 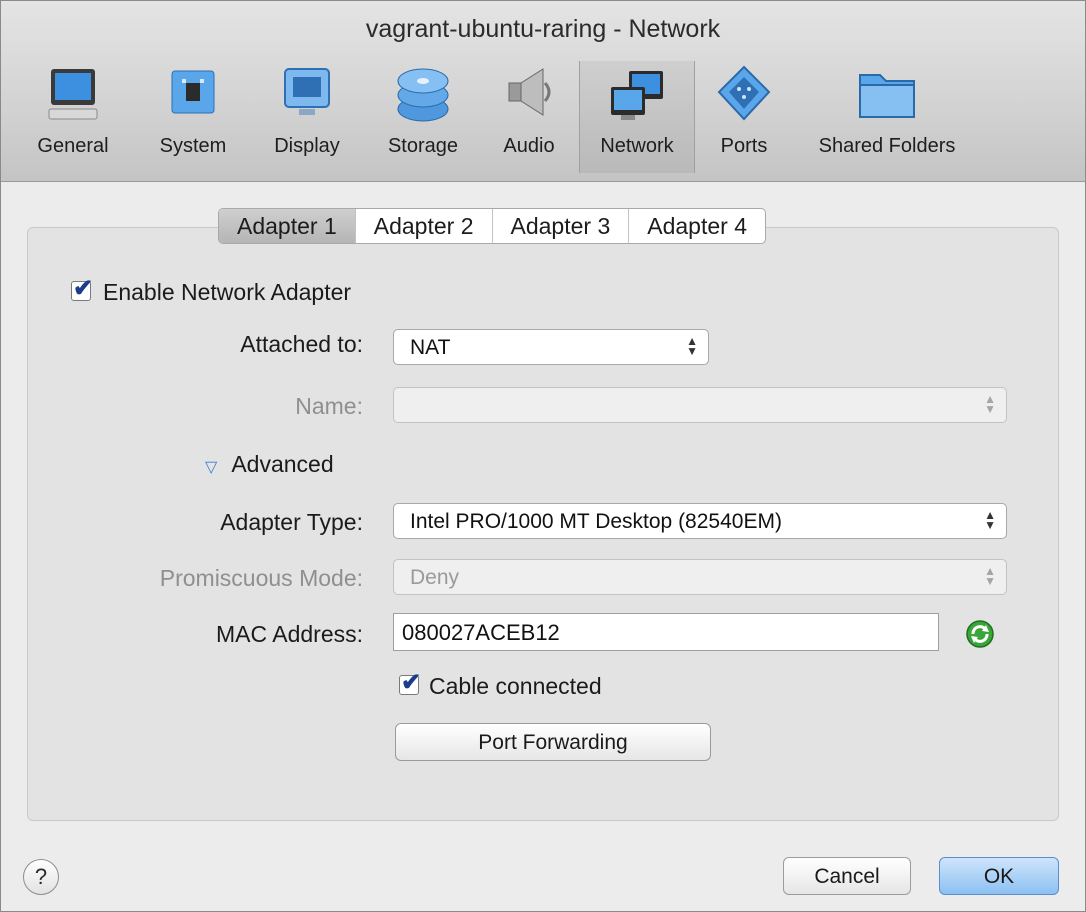 What do you see at coordinates (700, 405) in the screenshot?
I see `name-select: ▲ ▼` at bounding box center [700, 405].